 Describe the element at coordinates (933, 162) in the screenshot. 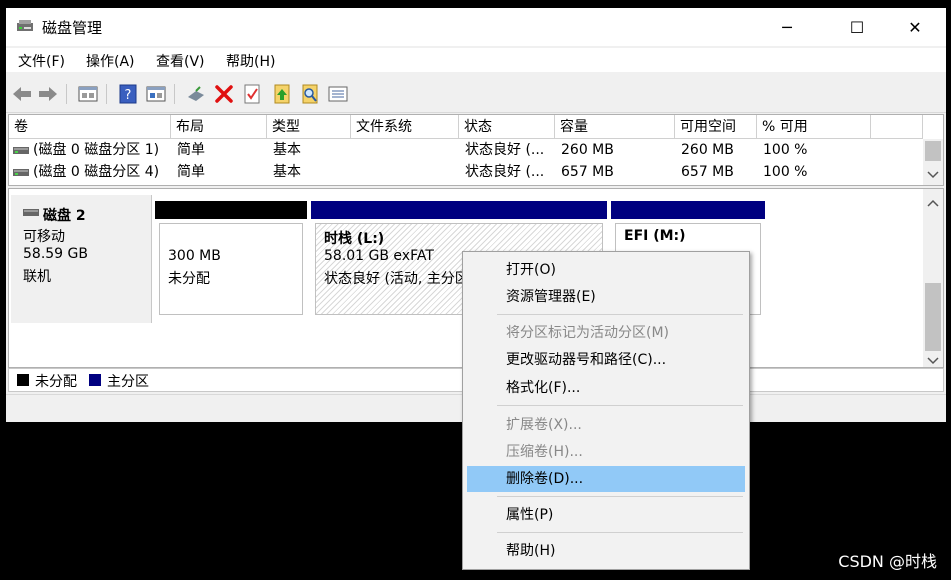

I see `volume-list-scrollbar` at that location.